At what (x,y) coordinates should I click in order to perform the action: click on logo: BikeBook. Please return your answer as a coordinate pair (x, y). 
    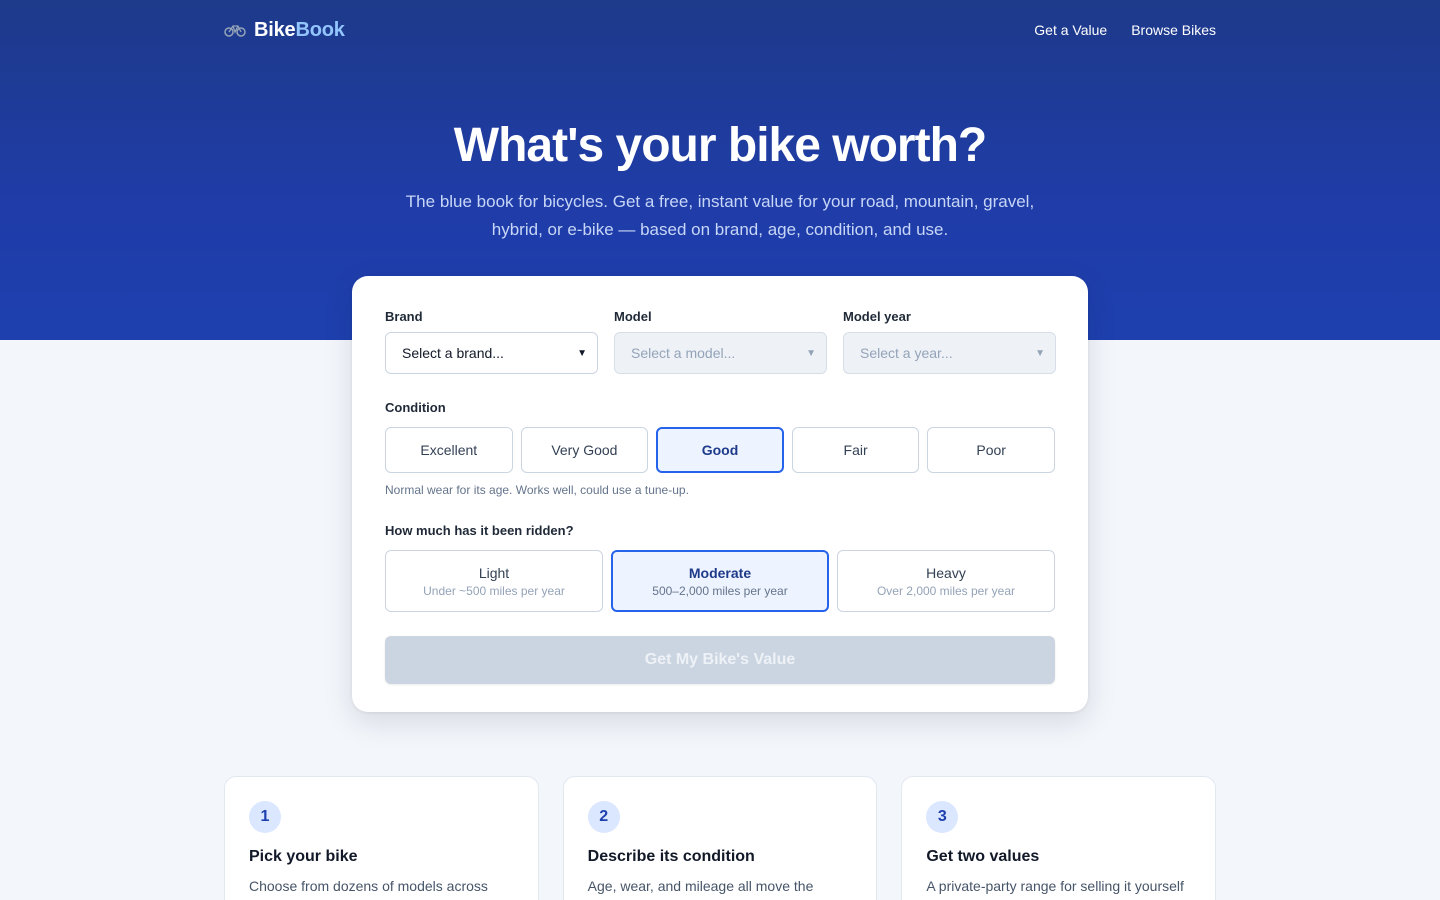
    Looking at the image, I should click on (284, 30).